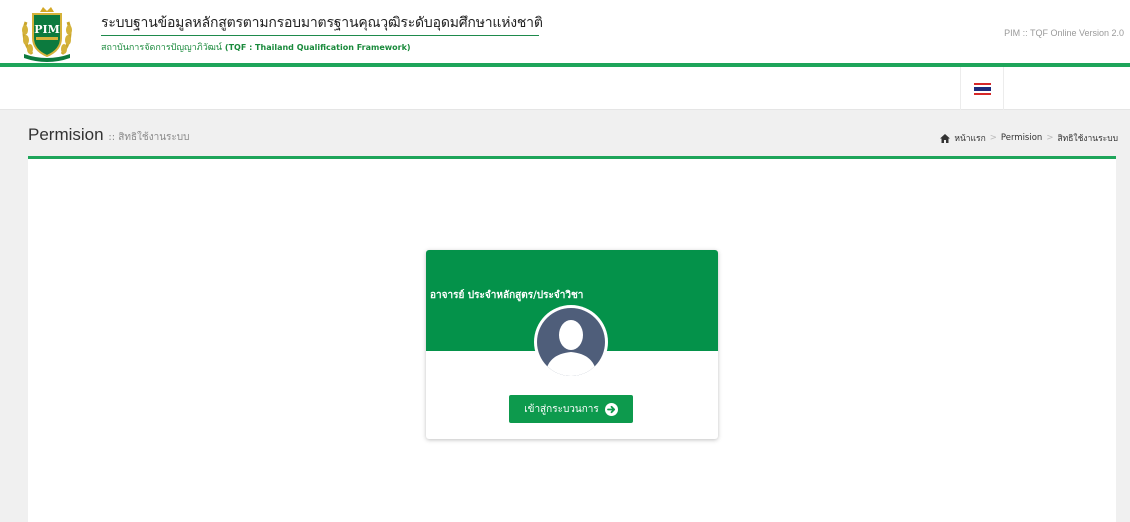 Image resolution: width=1130 pixels, height=522 pixels. I want to click on user-avatar-icon, so click(571, 342).